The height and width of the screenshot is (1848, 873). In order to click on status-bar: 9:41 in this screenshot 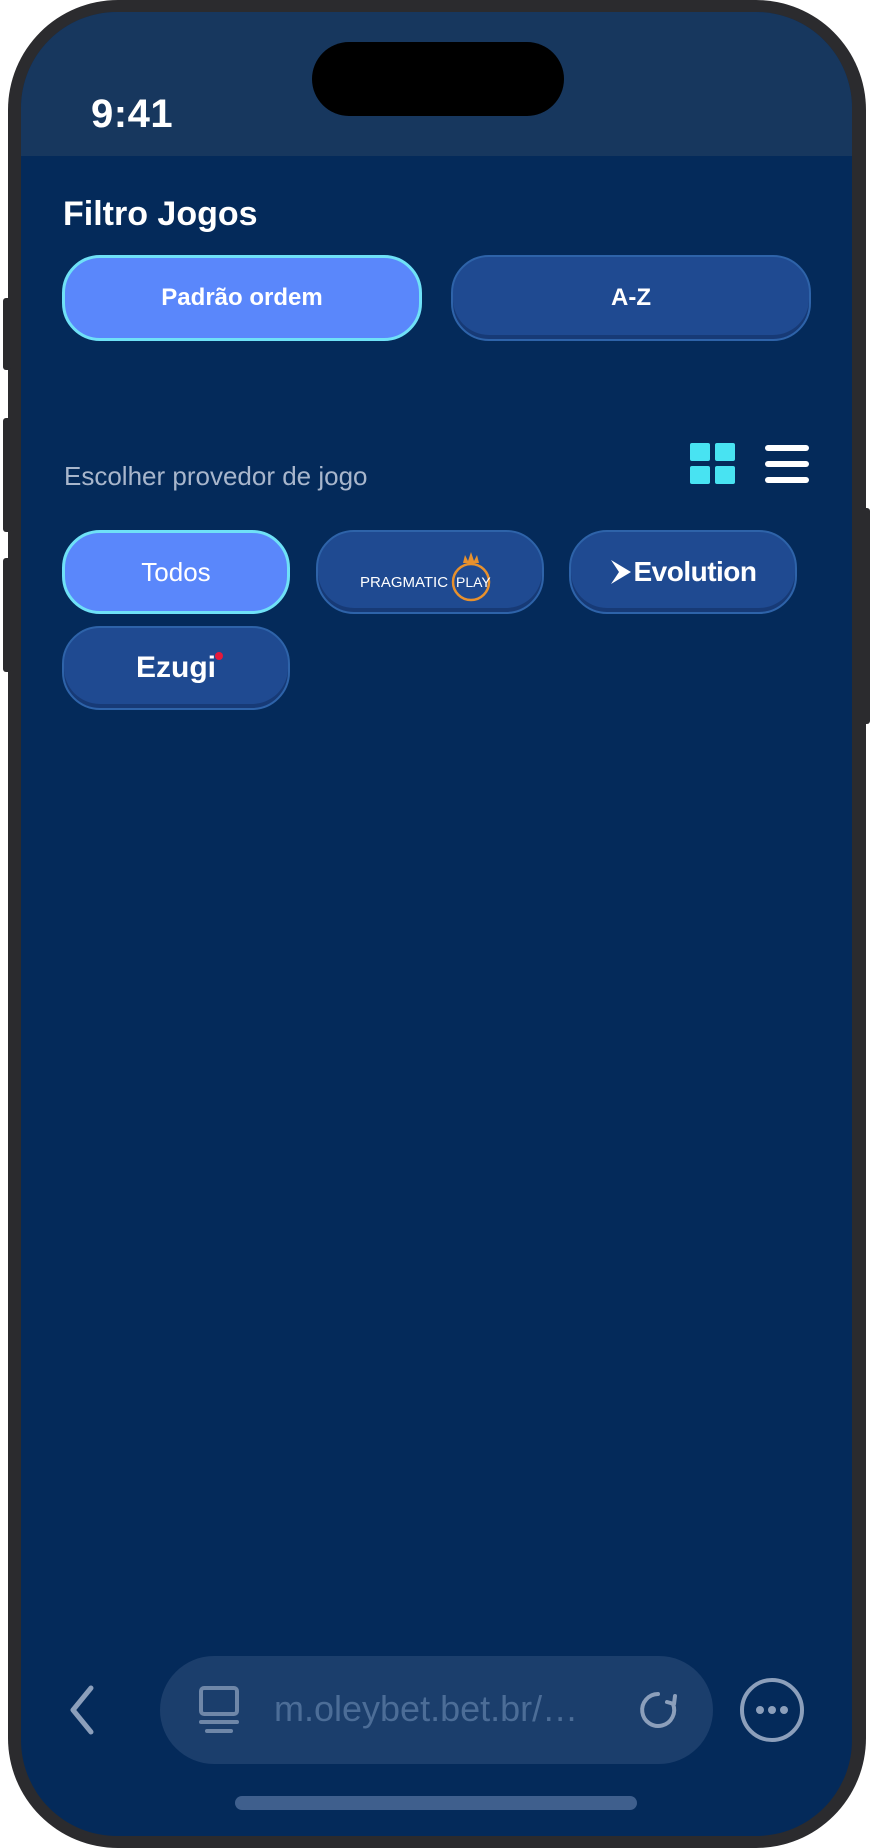, I will do `click(436, 84)`.